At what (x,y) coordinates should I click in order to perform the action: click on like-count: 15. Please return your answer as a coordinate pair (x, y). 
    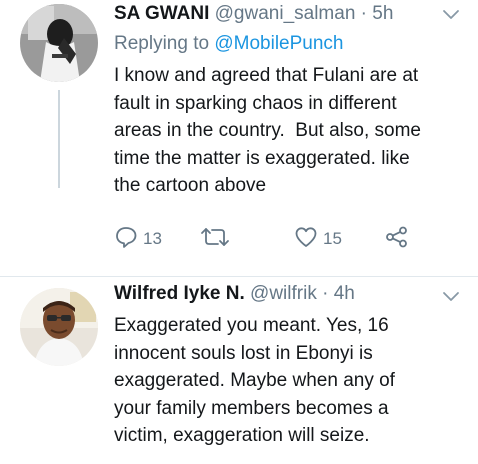
    Looking at the image, I should click on (332, 238).